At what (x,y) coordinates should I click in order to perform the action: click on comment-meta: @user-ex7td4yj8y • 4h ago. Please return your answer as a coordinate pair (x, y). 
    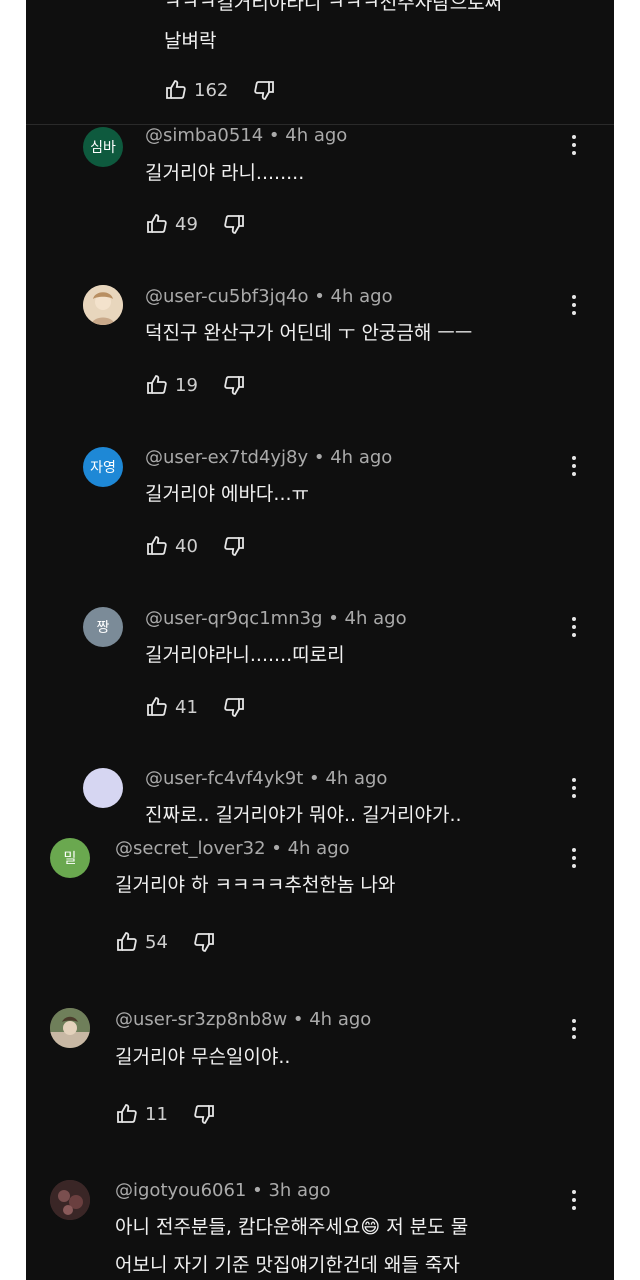
    Looking at the image, I should click on (268, 457).